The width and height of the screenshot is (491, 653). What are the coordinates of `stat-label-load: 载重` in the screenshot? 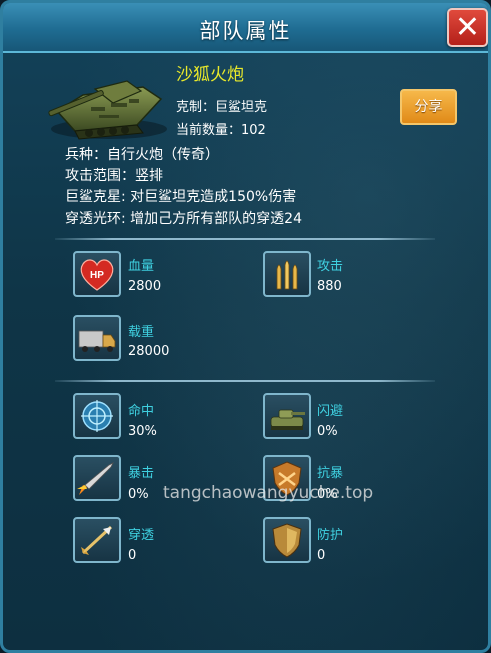 It's located at (141, 332).